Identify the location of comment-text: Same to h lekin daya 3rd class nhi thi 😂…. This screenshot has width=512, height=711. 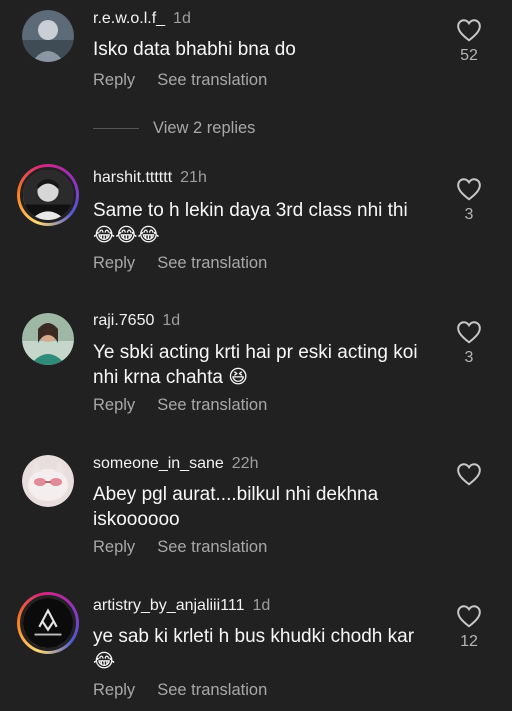
(250, 223).